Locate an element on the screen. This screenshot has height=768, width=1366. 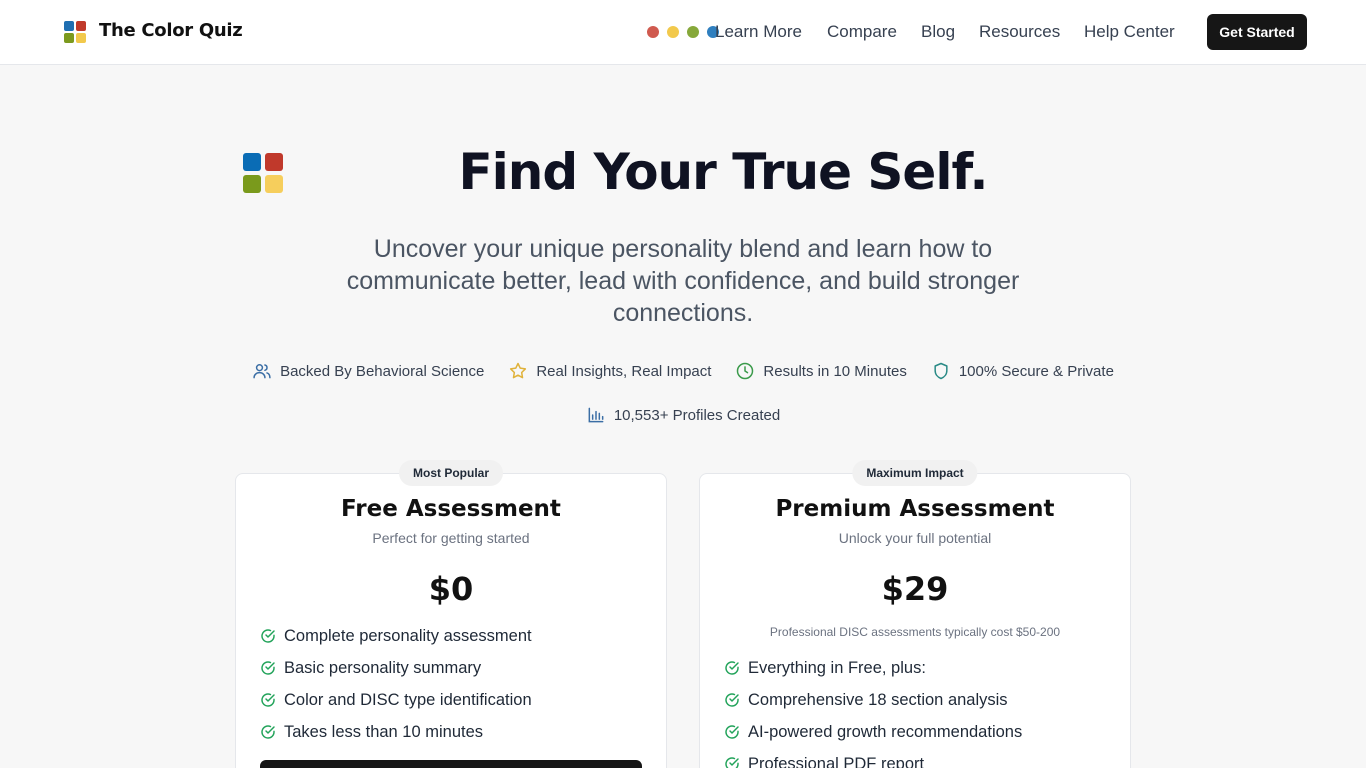
feature-text: AI-powered growth recommendations is located at coordinates (885, 731).